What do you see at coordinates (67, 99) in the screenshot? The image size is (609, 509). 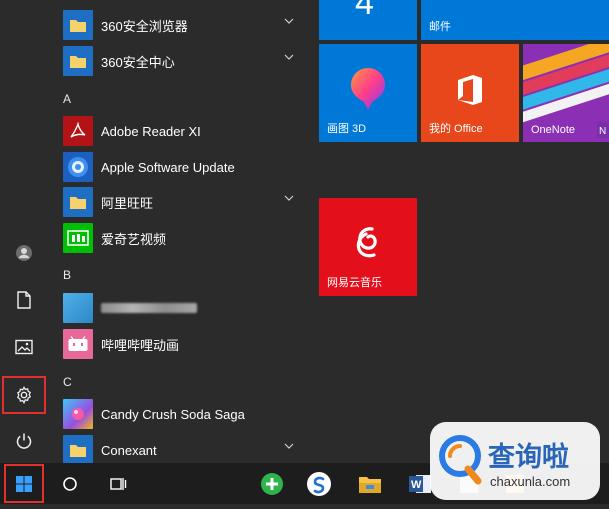 I see `section-letter: A` at bounding box center [67, 99].